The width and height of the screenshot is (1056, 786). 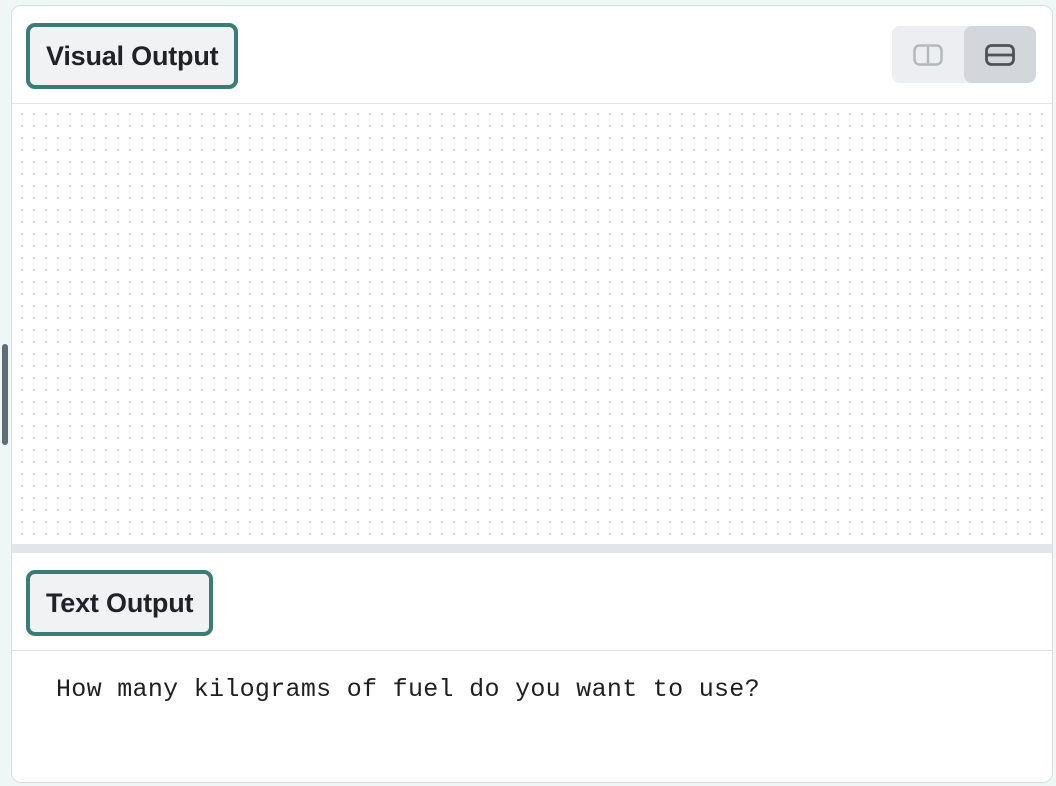 I want to click on stacked-layout-button, so click(x=1000, y=54).